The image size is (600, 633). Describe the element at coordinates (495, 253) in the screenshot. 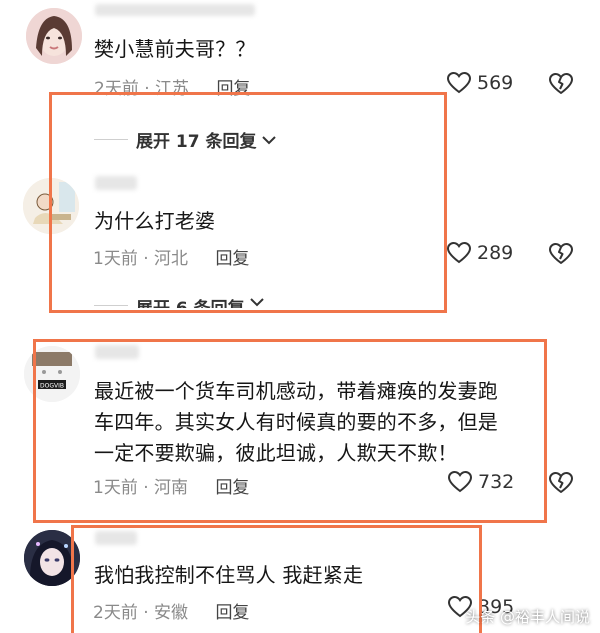

I see `like-count: 289` at that location.